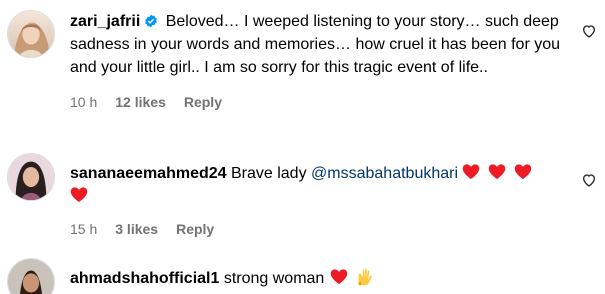  Describe the element at coordinates (140, 102) in the screenshot. I see `likes-count: 12 likes` at that location.